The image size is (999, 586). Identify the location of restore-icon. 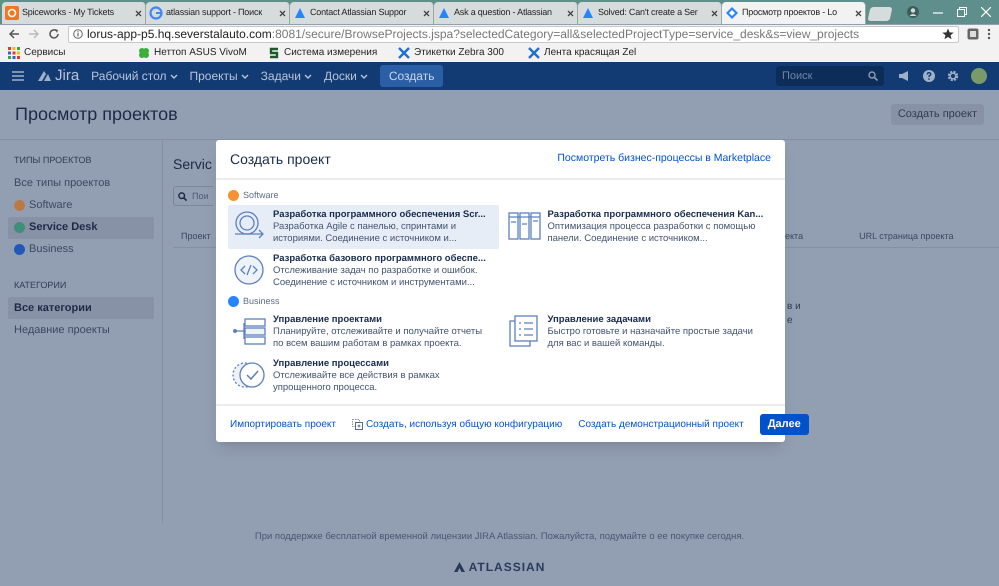
(962, 12).